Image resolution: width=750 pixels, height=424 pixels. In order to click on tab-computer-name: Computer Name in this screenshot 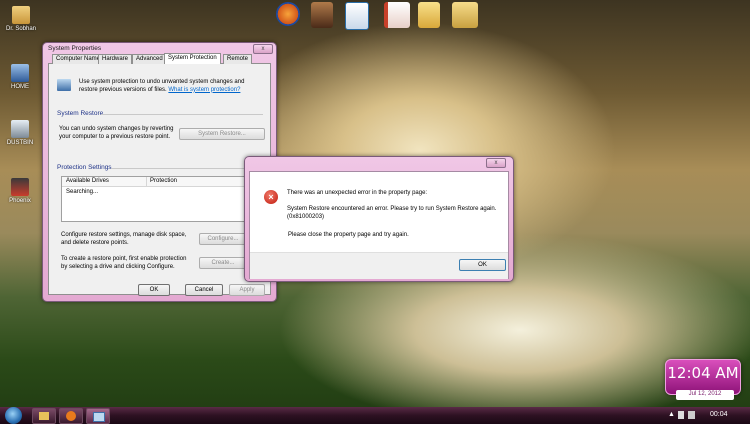, I will do `click(78, 59)`.